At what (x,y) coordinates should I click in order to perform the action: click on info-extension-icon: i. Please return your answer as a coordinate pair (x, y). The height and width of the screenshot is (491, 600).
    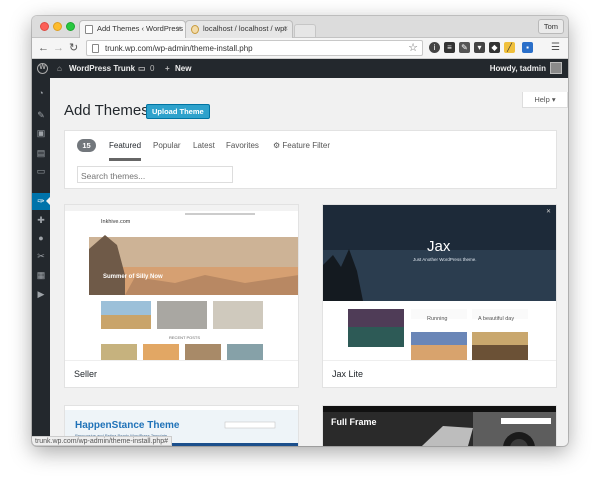
    Looking at the image, I should click on (434, 47).